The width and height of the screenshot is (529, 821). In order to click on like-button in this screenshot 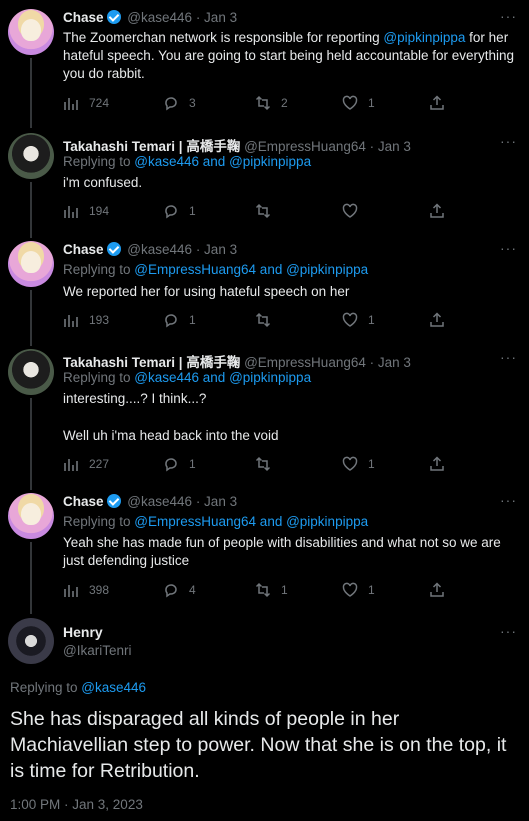, I will do `click(355, 211)`.